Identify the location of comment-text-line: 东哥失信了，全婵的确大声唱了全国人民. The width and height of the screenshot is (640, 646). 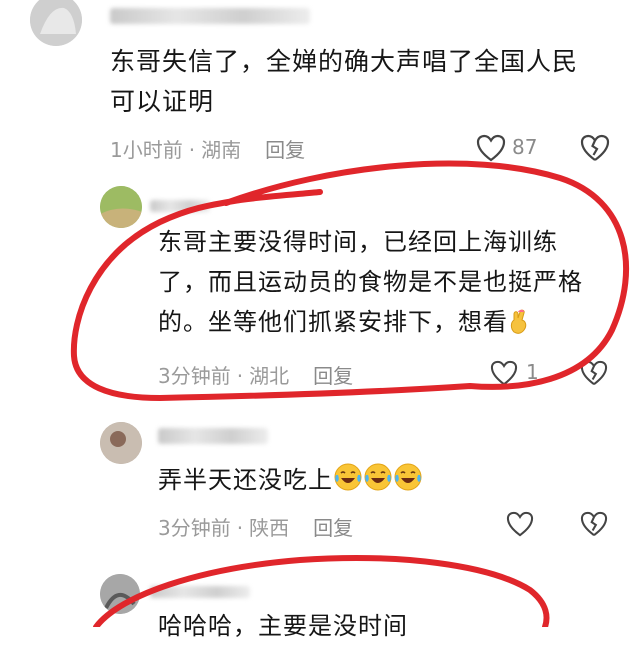
(344, 61).